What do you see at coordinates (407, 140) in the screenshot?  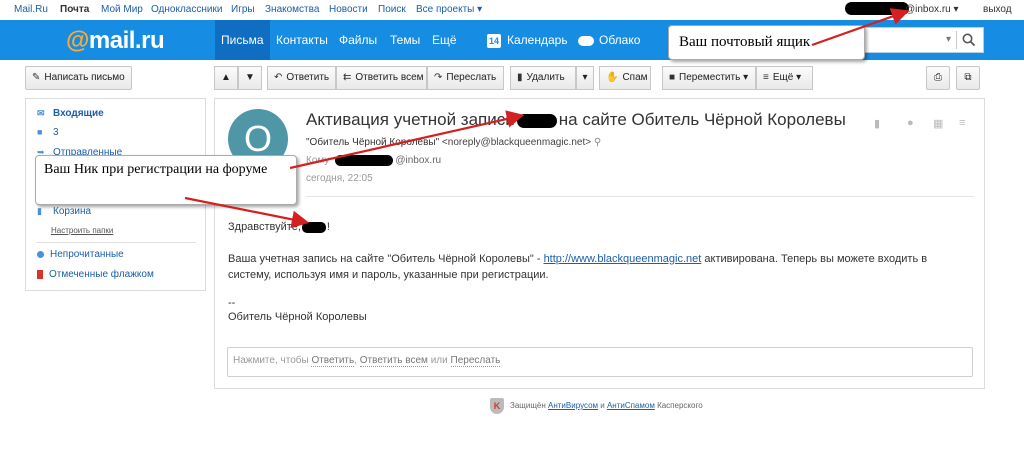 I see `arrow-to-subject-nick` at bounding box center [407, 140].